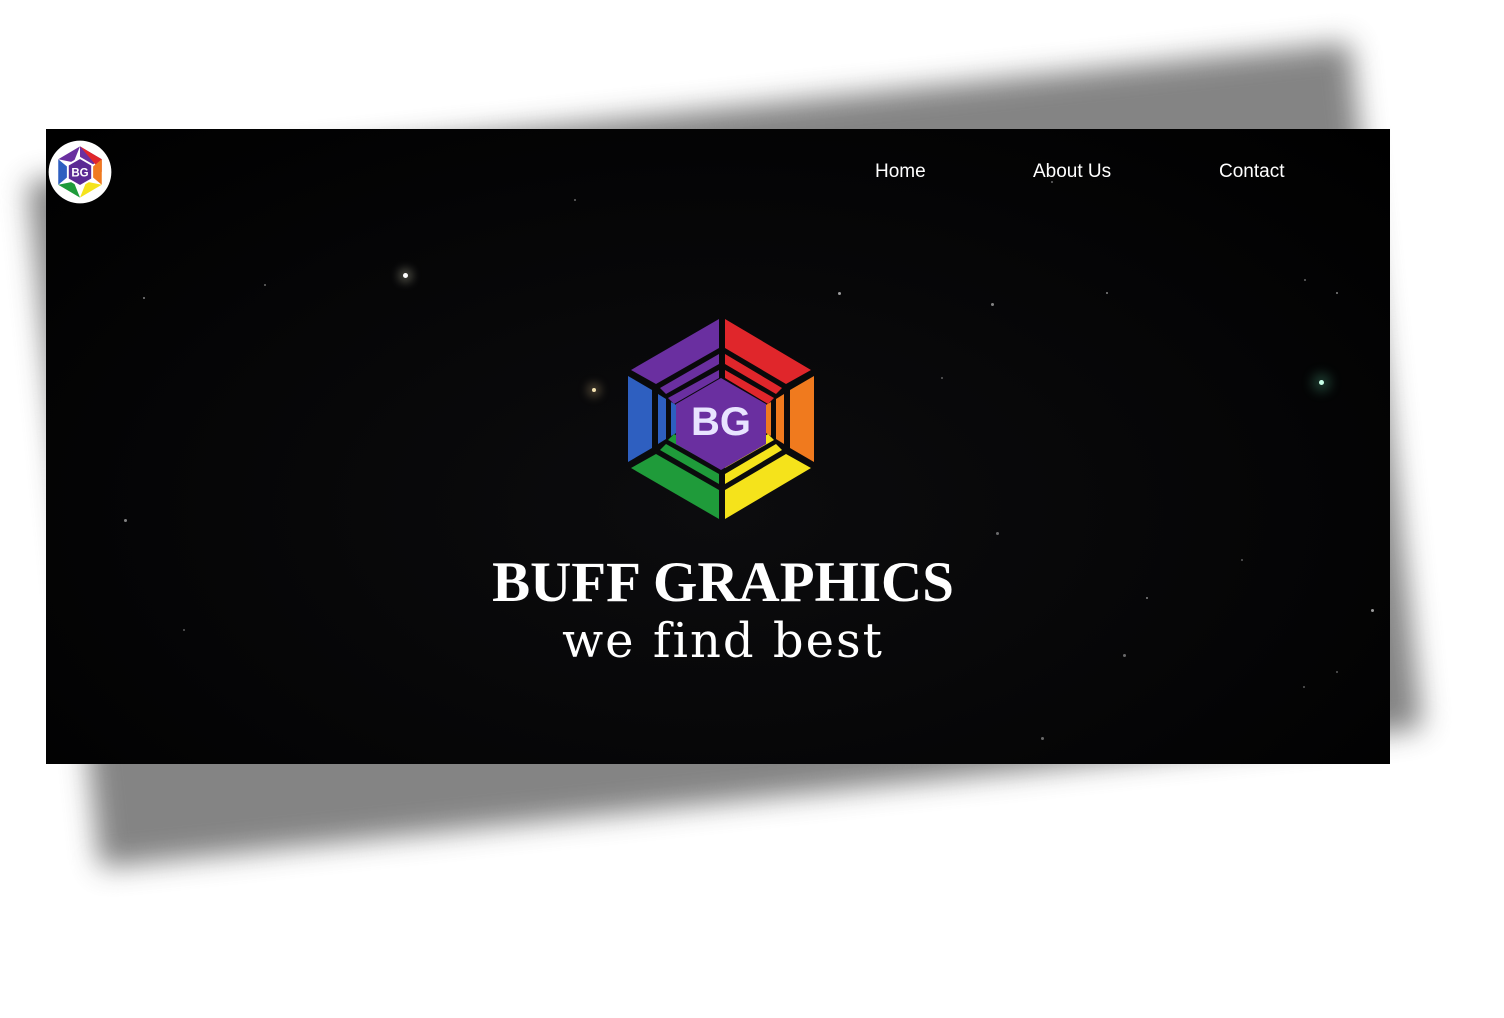 The height and width of the screenshot is (1018, 1504). What do you see at coordinates (723, 641) in the screenshot?
I see `brand-tagline: we find best` at bounding box center [723, 641].